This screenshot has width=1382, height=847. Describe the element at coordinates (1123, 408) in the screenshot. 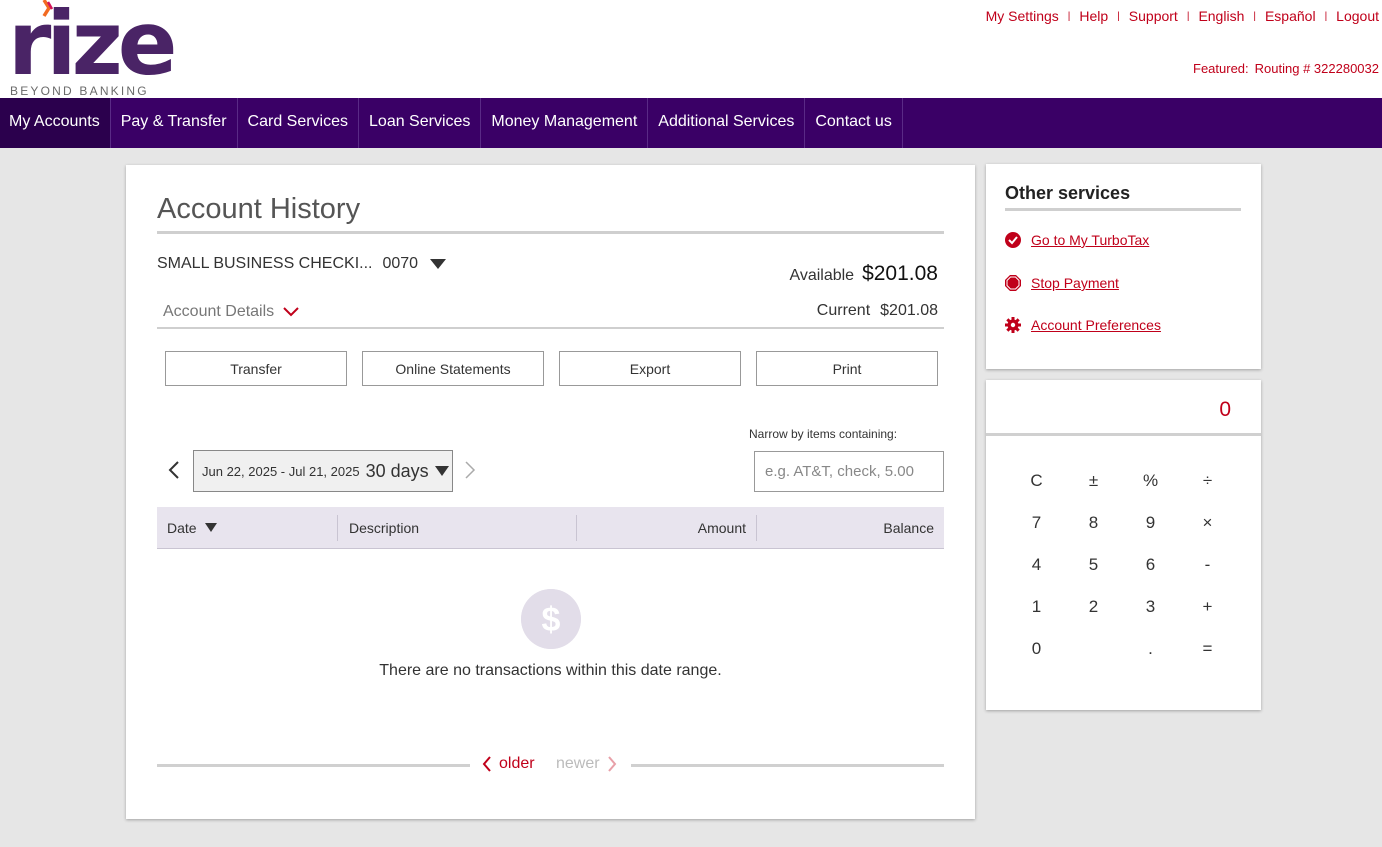

I see `calculator-display: 0` at that location.